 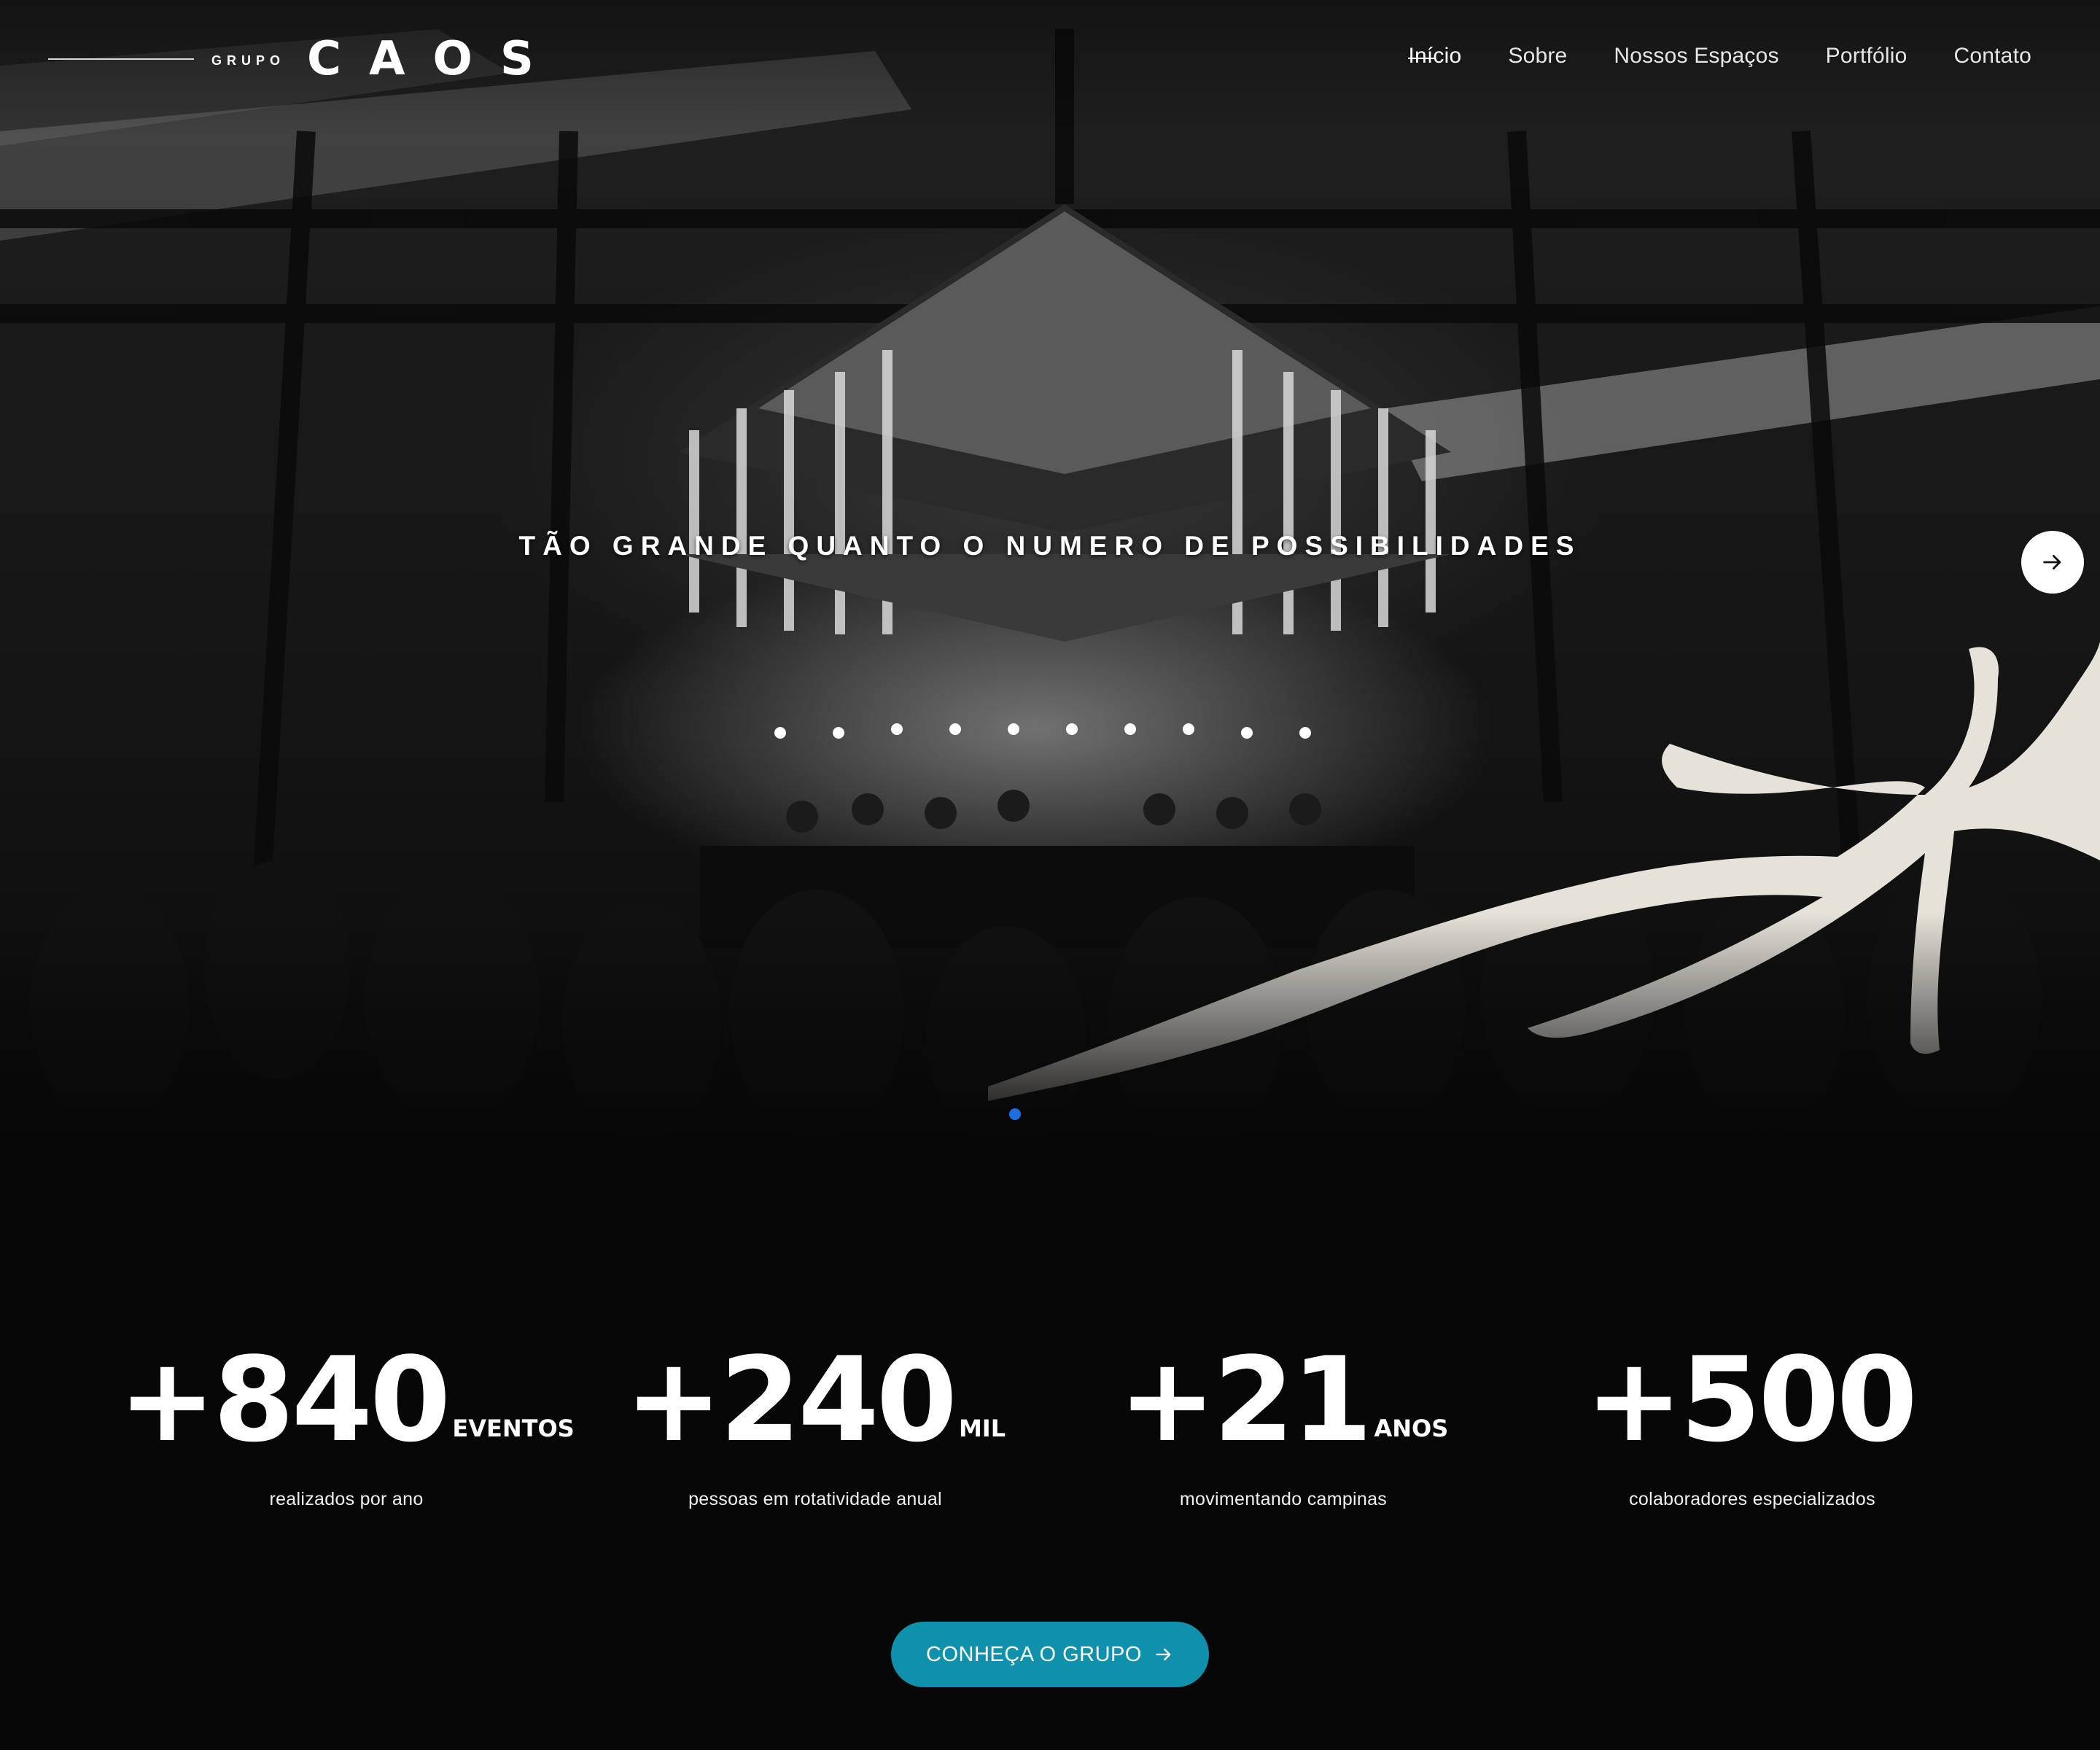 What do you see at coordinates (790, 1399) in the screenshot?
I see `stat-number: +240` at bounding box center [790, 1399].